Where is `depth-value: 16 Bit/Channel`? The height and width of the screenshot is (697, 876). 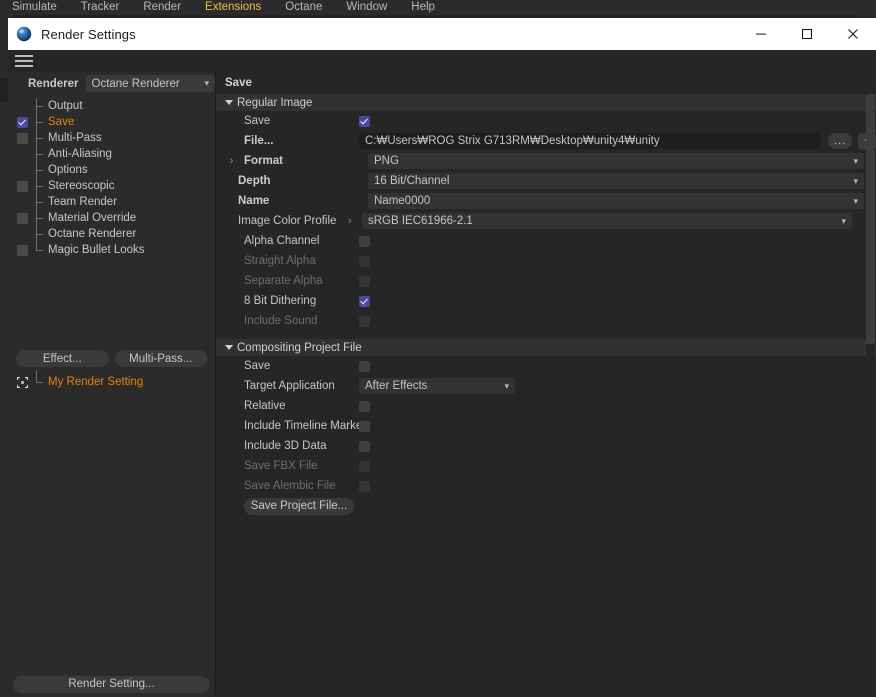
depth-value: 16 Bit/Channel is located at coordinates (412, 181).